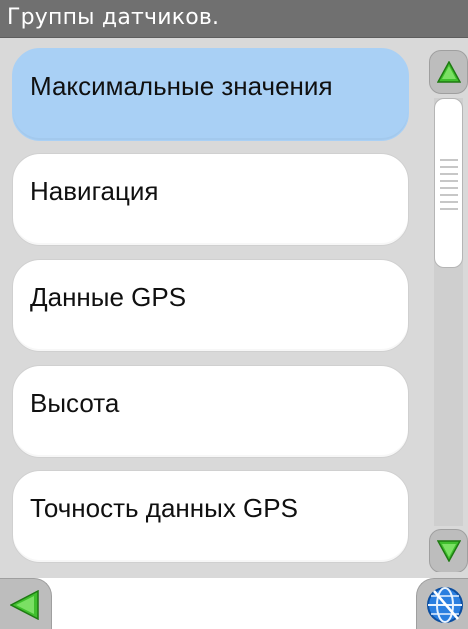 The image size is (468, 629). Describe the element at coordinates (108, 297) in the screenshot. I see `list-item-label: Данные GPS` at that location.